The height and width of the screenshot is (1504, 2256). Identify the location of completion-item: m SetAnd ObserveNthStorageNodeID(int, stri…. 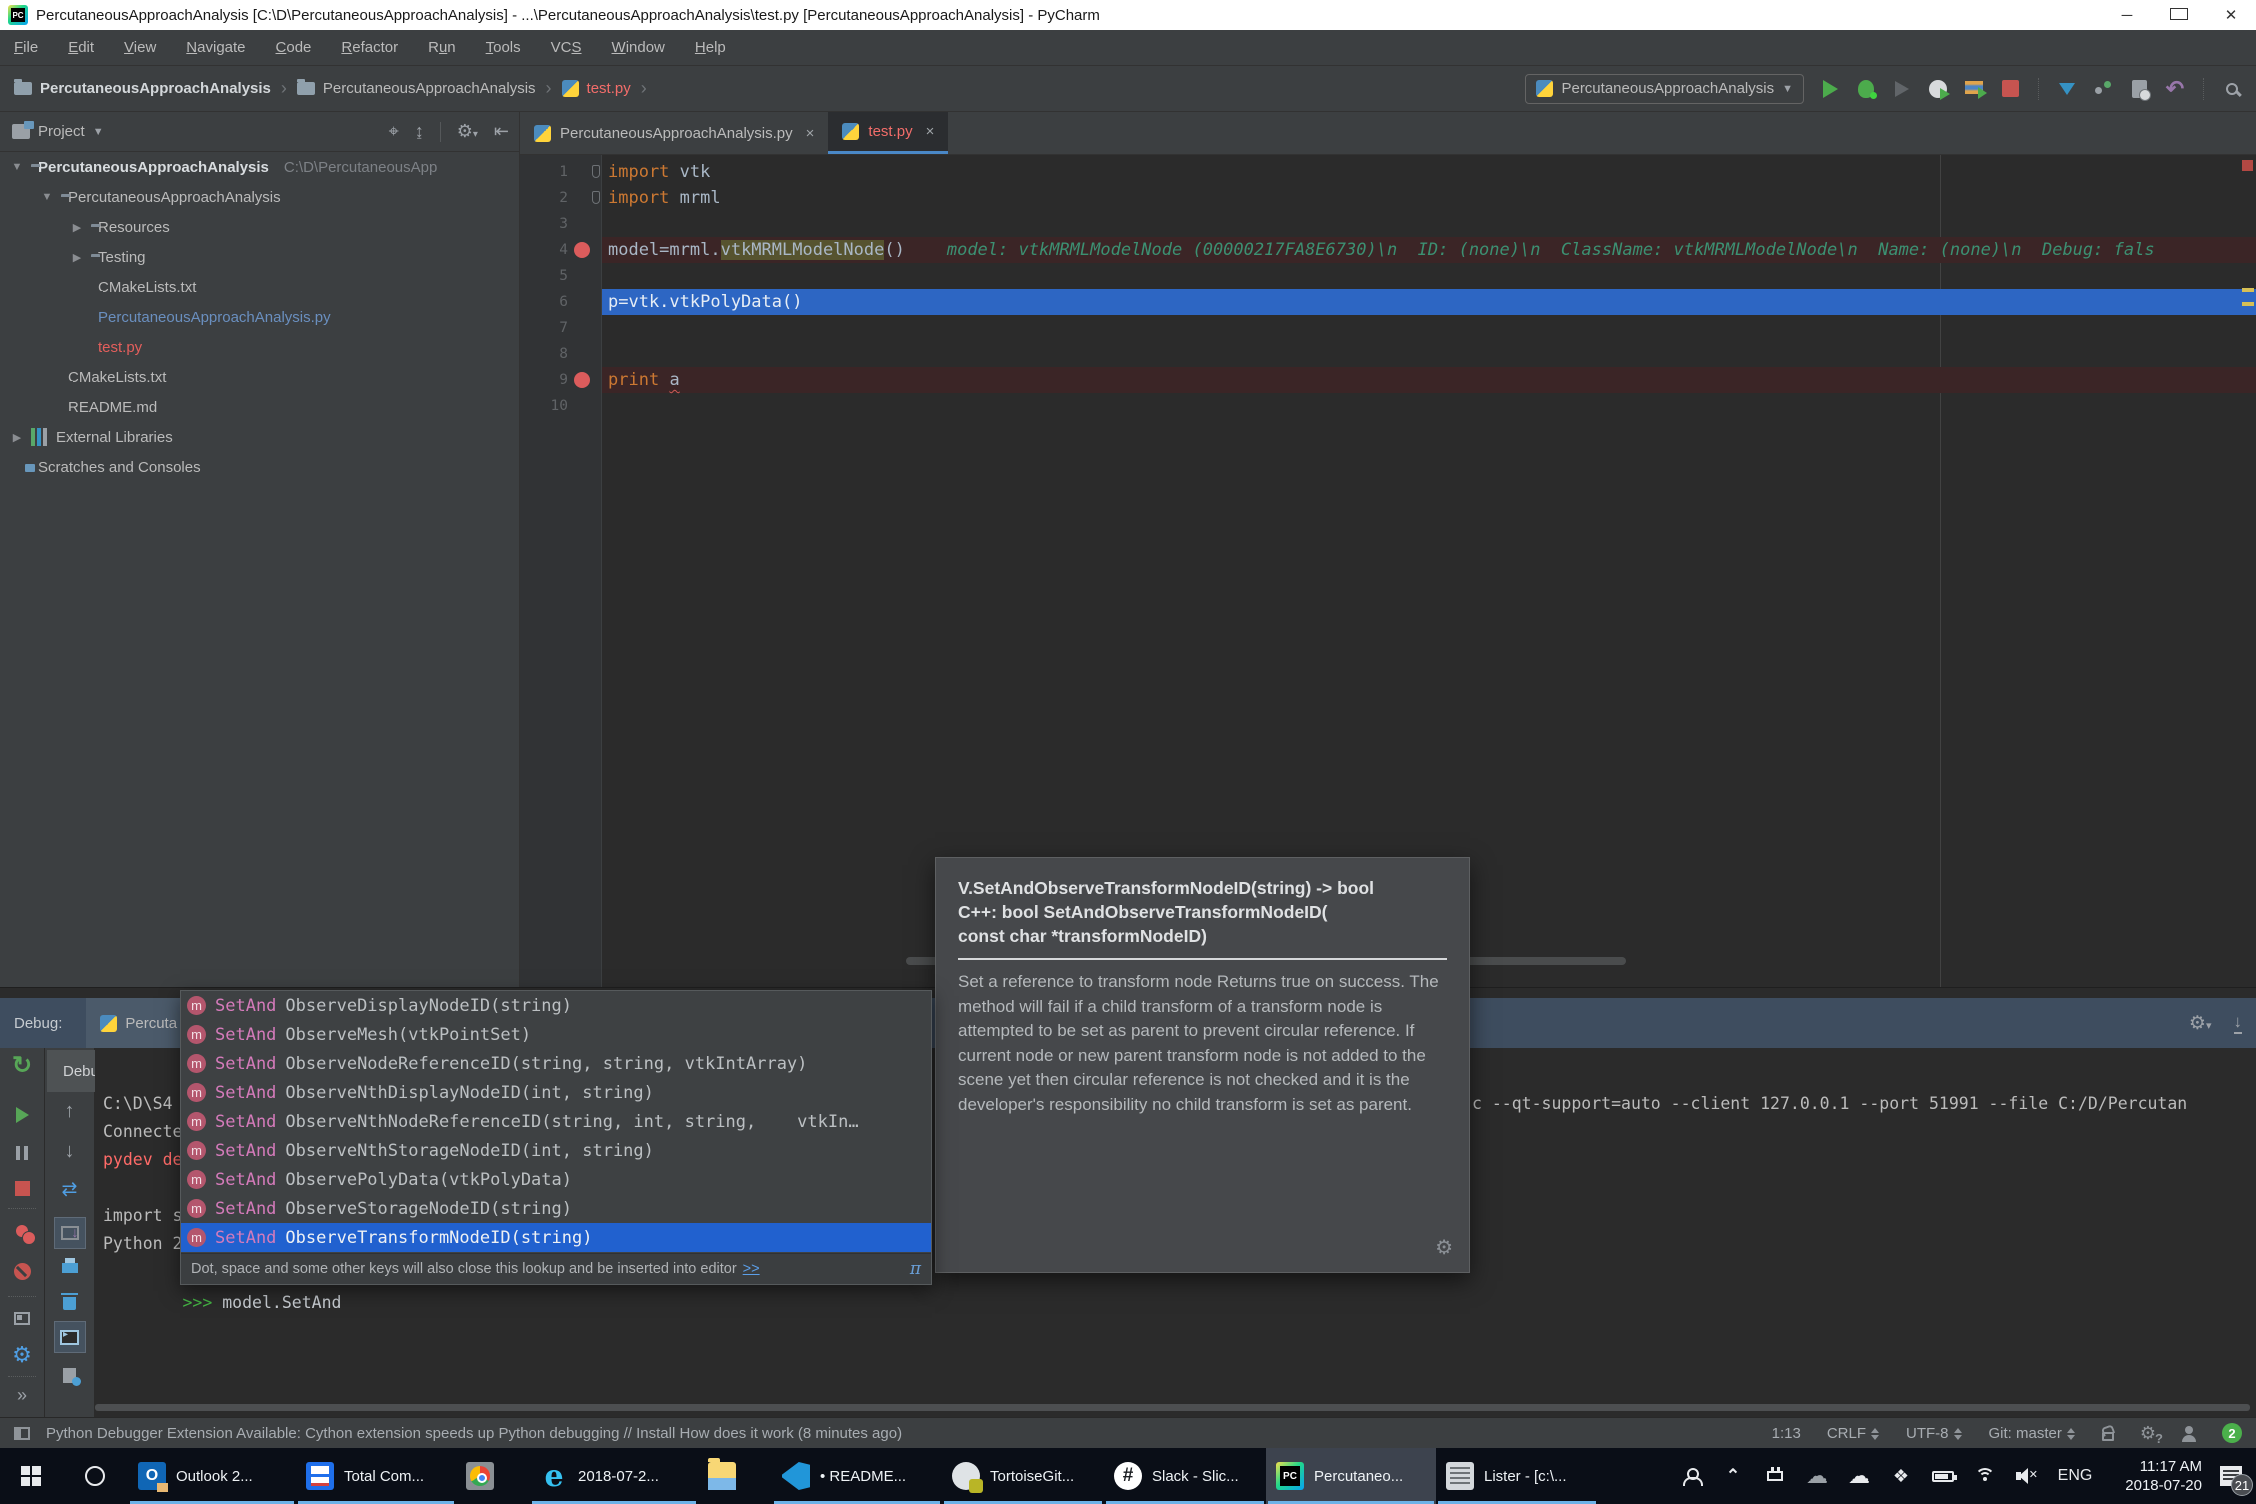
(556, 1150).